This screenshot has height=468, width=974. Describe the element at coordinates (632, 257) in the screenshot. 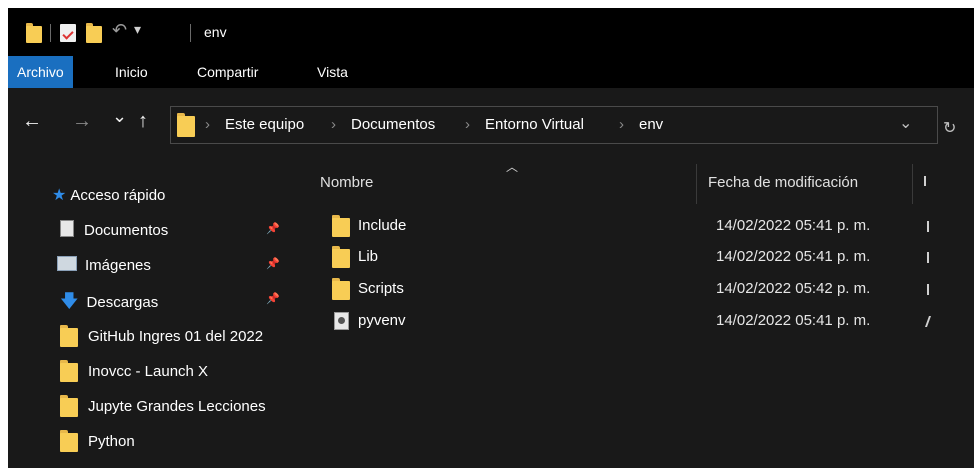

I see `table-row: Lib 14/02/2022 05:41 p. m.` at that location.